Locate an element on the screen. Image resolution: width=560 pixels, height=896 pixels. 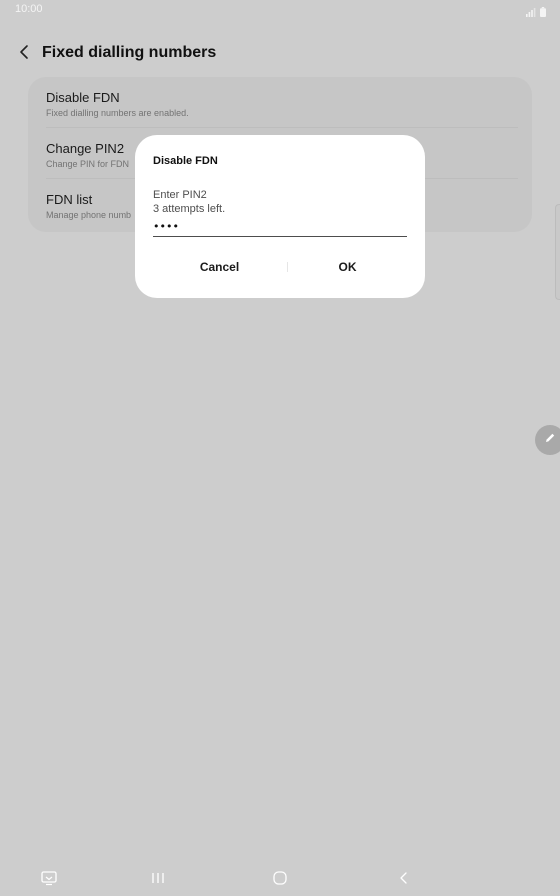
cancel-button: Cancel is located at coordinates (219, 267).